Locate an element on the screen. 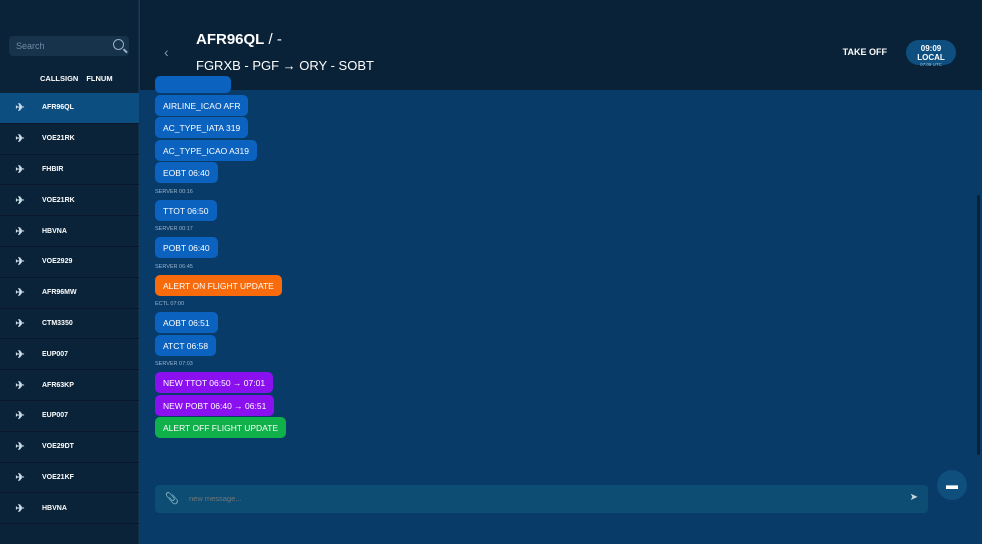 The height and width of the screenshot is (544, 982). message-timestamp: SERVER 07:03 is located at coordinates (174, 364).